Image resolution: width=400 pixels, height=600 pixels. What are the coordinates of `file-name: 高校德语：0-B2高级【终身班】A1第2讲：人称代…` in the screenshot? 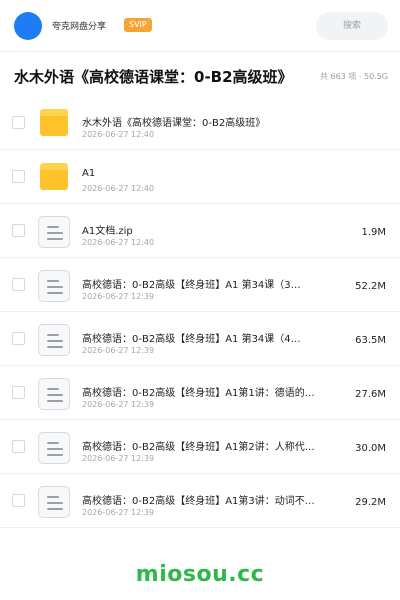 It's located at (198, 447).